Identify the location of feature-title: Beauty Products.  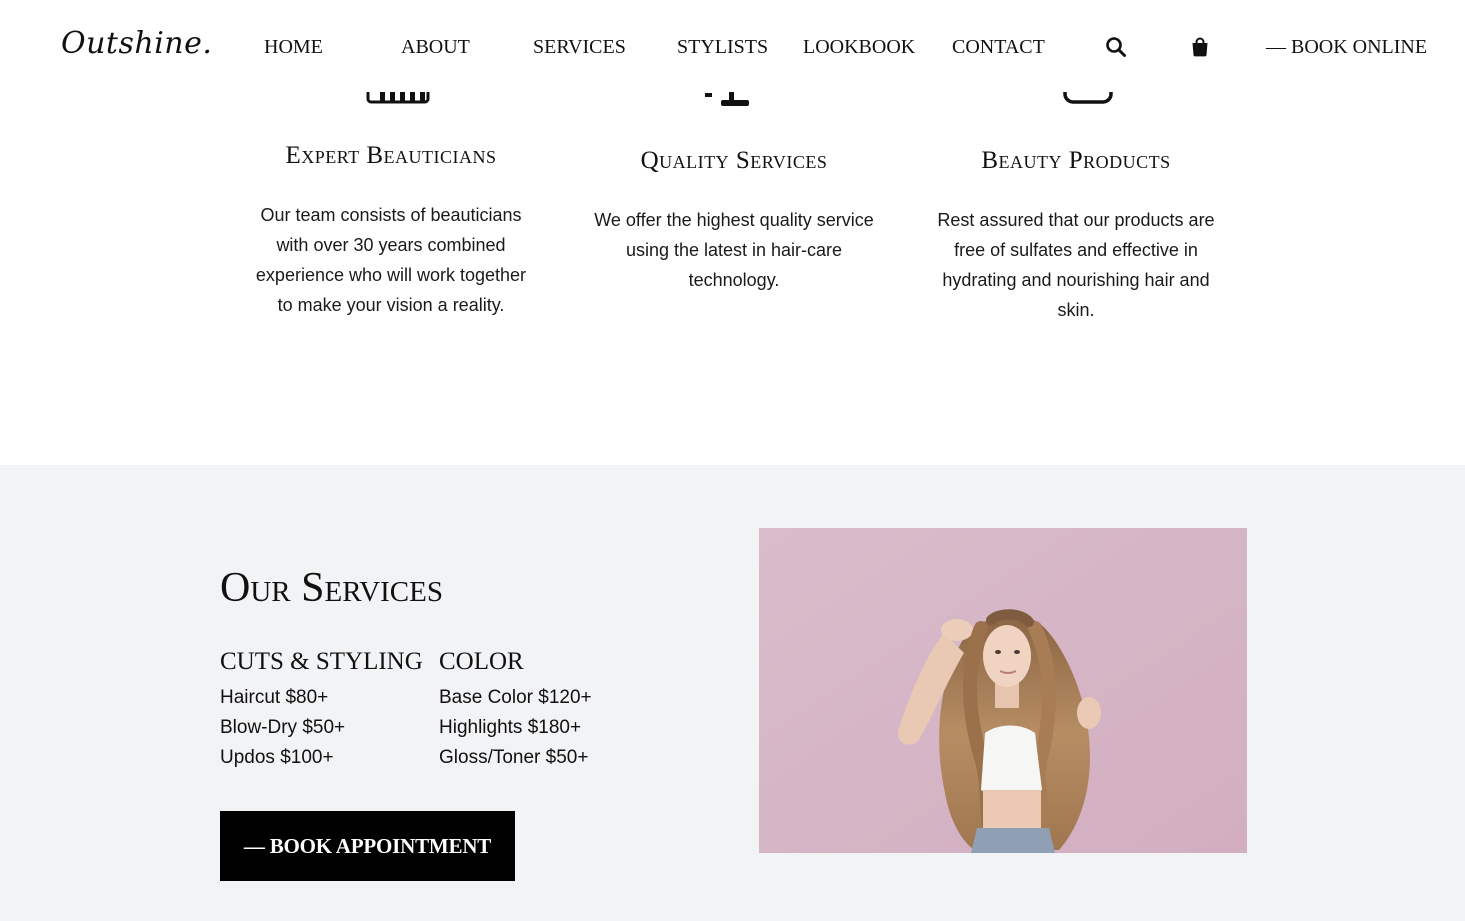
(1076, 160).